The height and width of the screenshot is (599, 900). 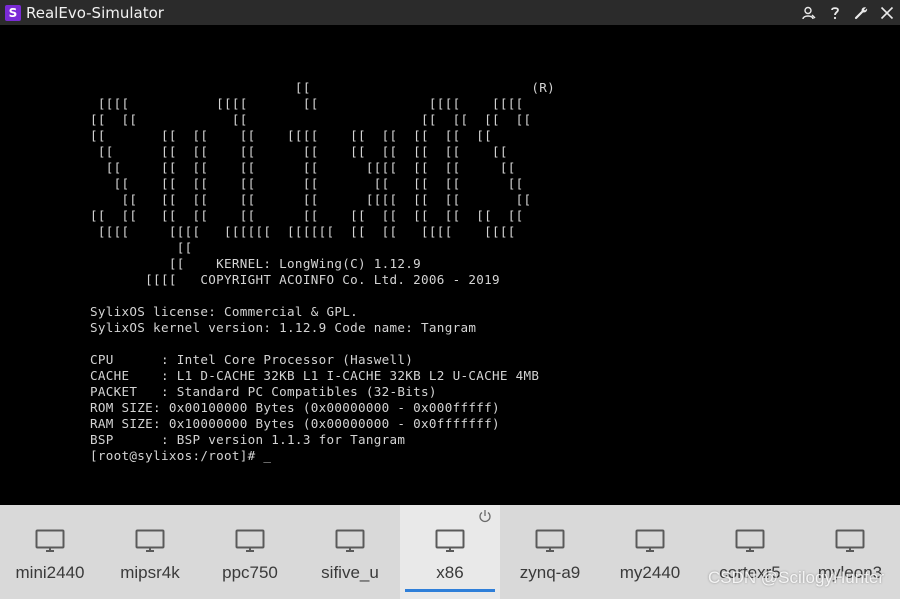 I want to click on close-button, so click(x=887, y=12).